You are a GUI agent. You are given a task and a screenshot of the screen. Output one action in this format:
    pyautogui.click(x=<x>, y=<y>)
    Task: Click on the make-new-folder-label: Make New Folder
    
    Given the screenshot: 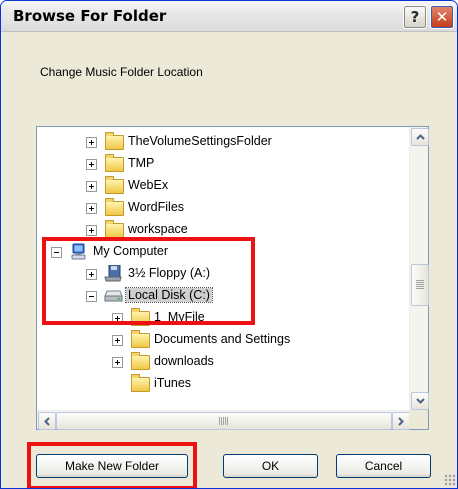 What is the action you would take?
    pyautogui.click(x=112, y=466)
    